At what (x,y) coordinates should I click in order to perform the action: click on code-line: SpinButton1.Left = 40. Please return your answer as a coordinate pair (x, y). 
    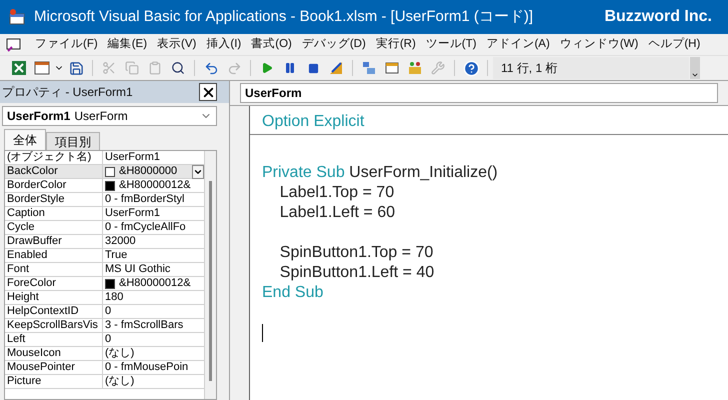
    Looking at the image, I should click on (356, 273).